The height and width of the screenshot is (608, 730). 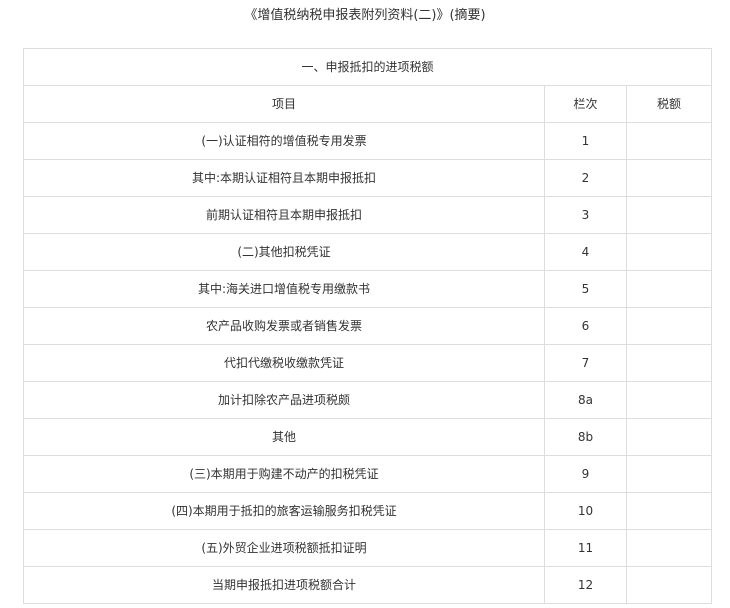 What do you see at coordinates (284, 437) in the screenshot?
I see `row-item-cell: 其他` at bounding box center [284, 437].